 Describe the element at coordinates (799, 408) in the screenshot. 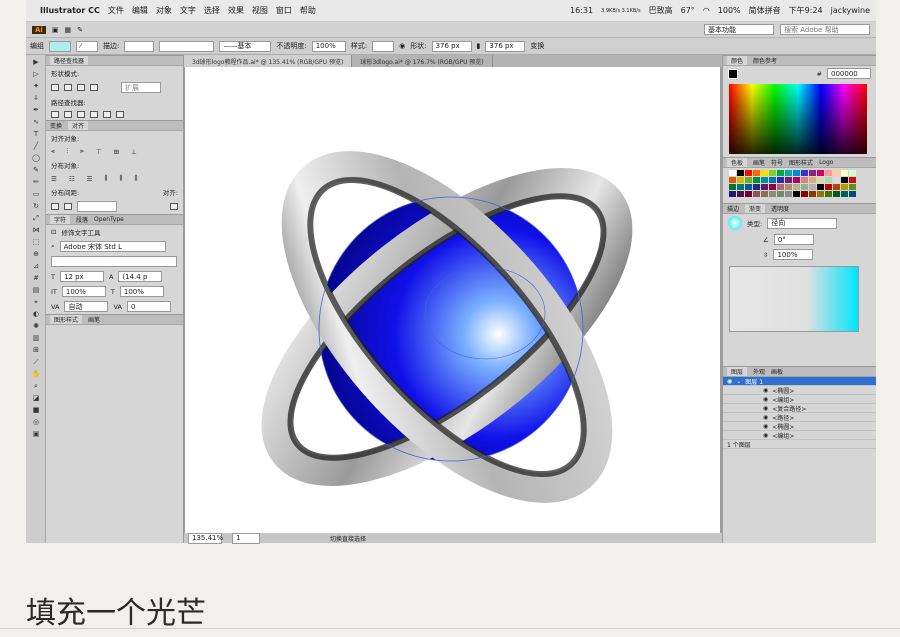

I see `layer-item: ◉ <复合路径>` at that location.